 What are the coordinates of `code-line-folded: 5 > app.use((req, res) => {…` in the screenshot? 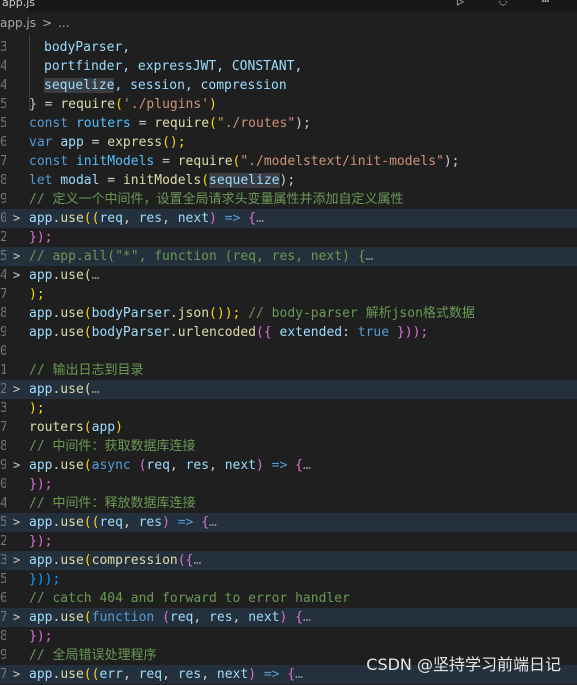 It's located at (288, 522).